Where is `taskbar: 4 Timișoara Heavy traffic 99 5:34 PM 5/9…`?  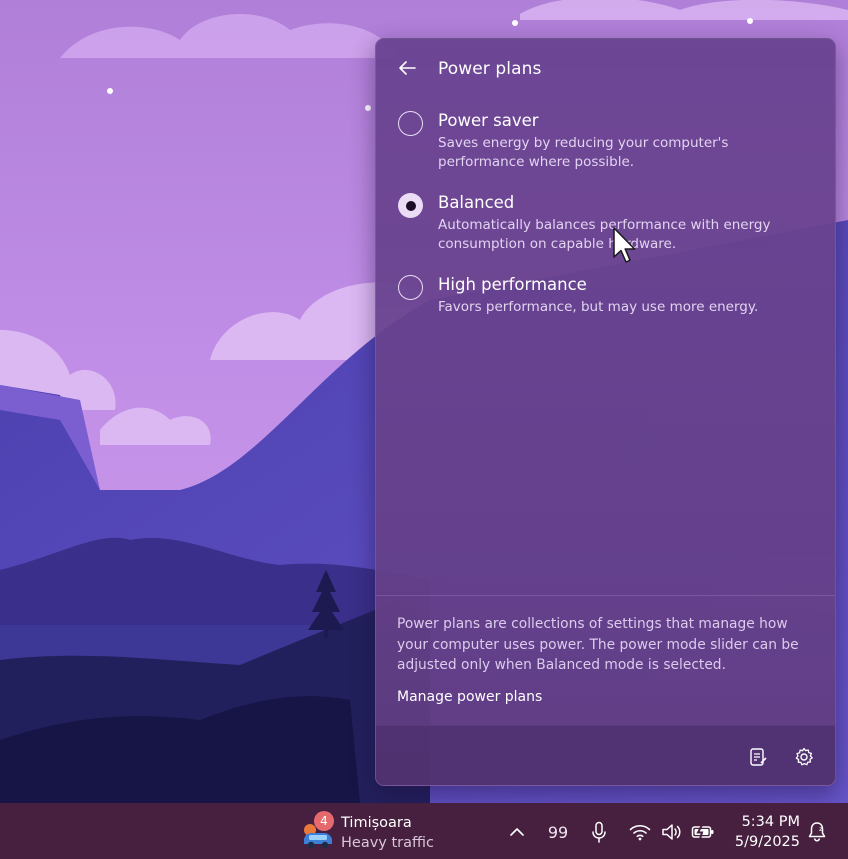
taskbar: 4 Timișoara Heavy traffic 99 5:34 PM 5/9… is located at coordinates (424, 831).